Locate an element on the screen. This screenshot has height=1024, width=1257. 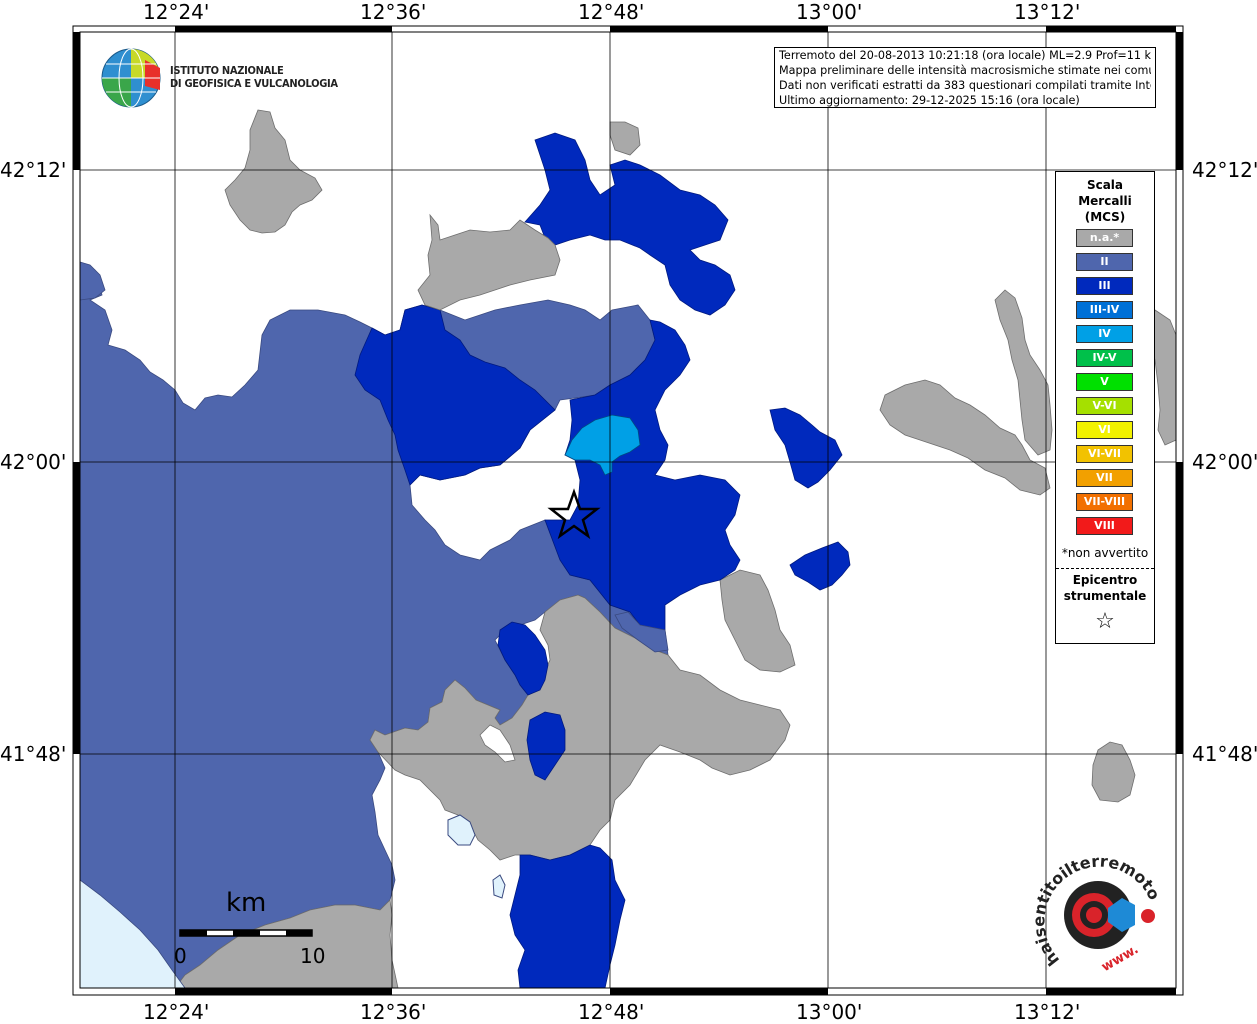
lon-tick-bottom-2: 12°36' is located at coordinates (393, 1012).